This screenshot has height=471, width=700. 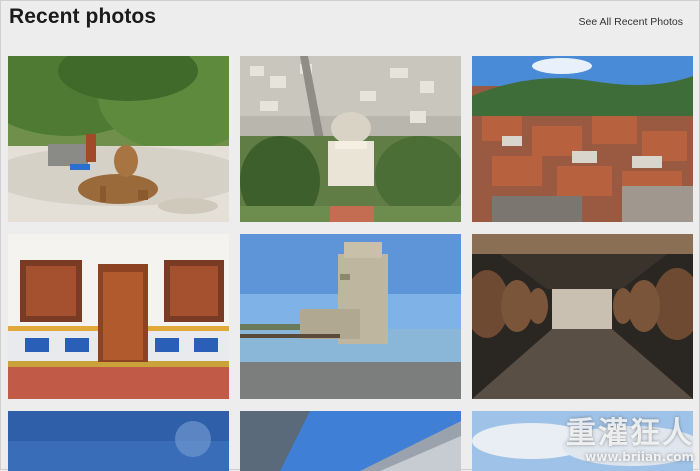 What do you see at coordinates (350, 139) in the screenshot?
I see `photo-city-domed-shrine` at bounding box center [350, 139].